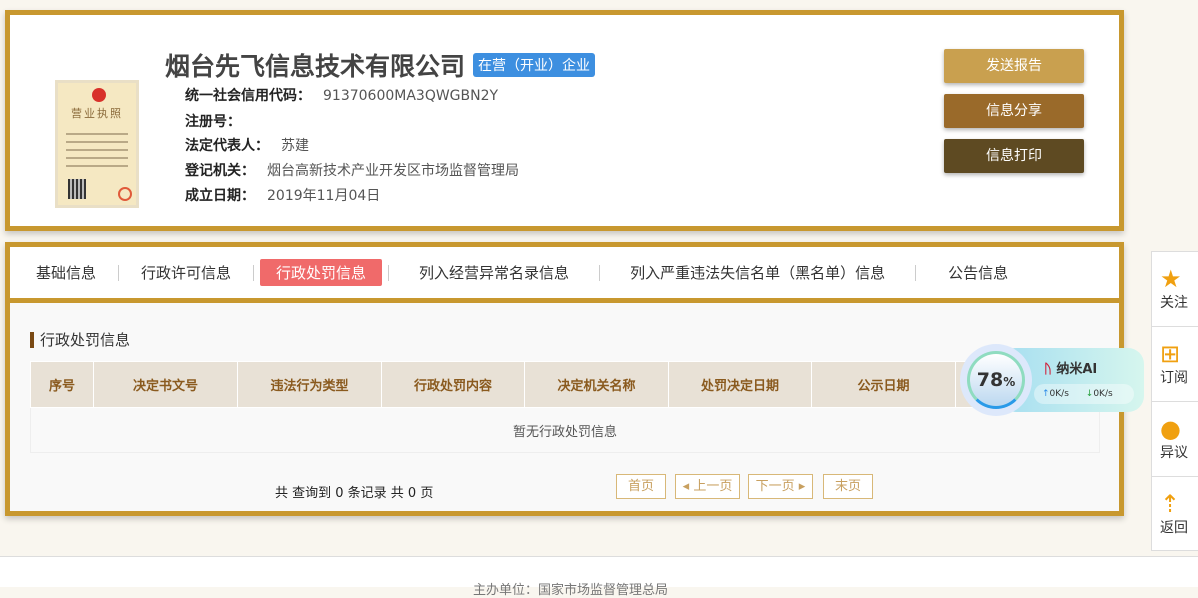 The image size is (1198, 598). I want to click on tab-basic-info: 基础信息, so click(66, 272).